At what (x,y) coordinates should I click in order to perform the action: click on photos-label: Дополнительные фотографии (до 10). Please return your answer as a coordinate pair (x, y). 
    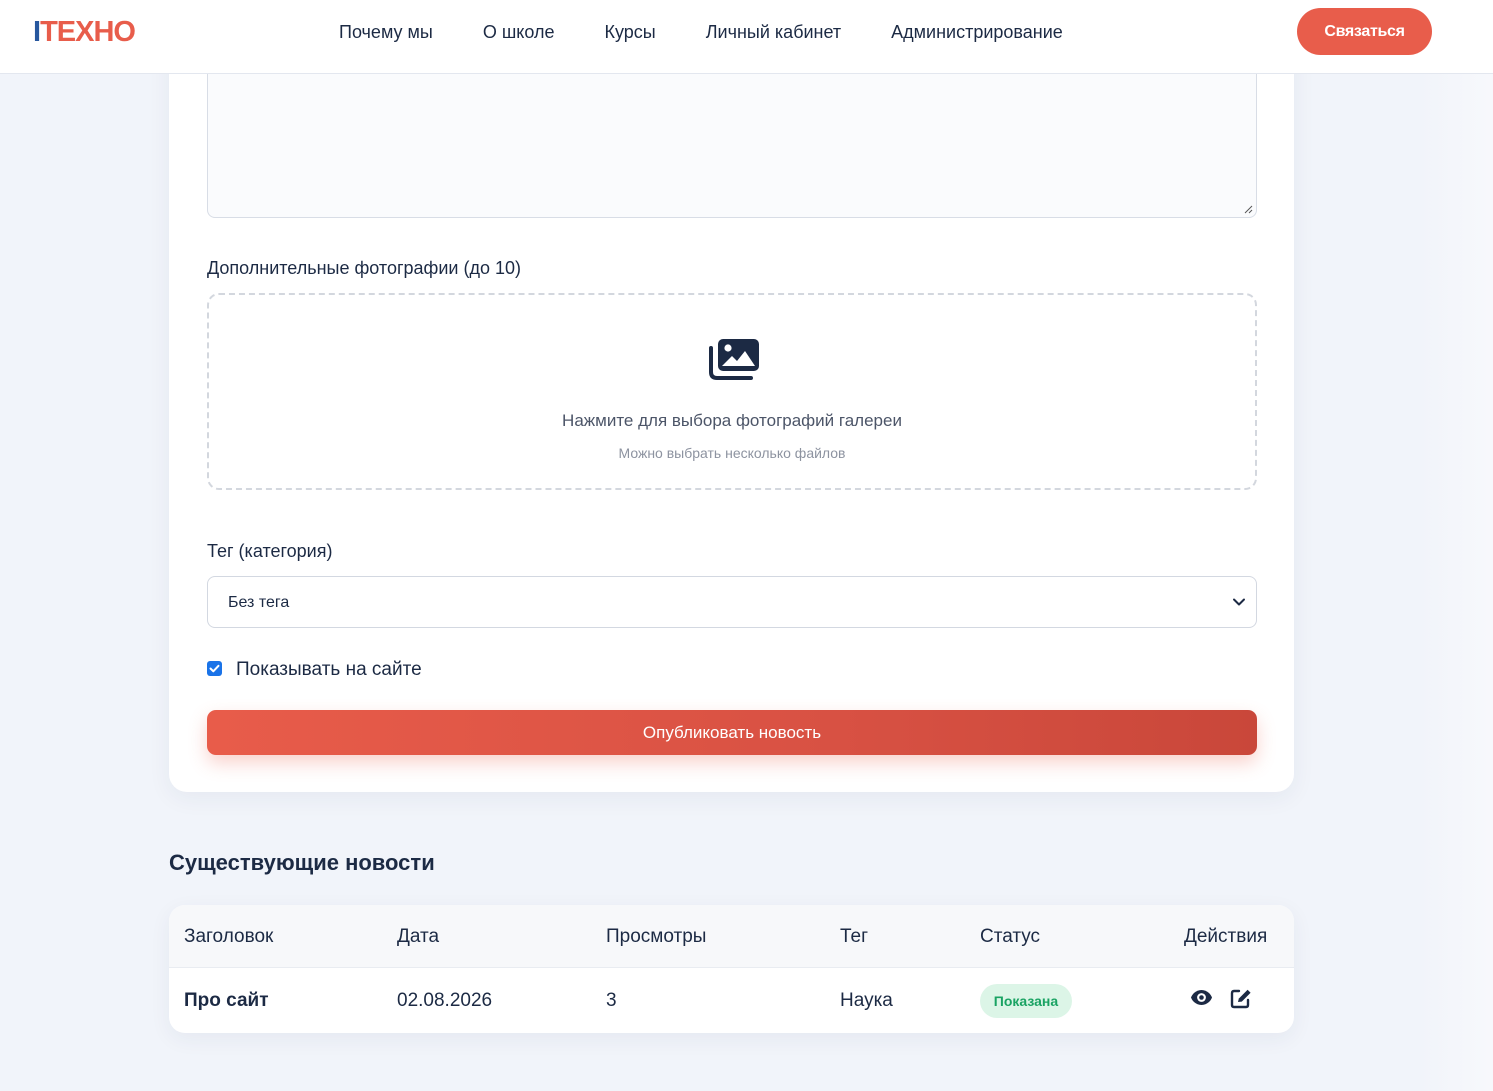
    Looking at the image, I should click on (364, 268).